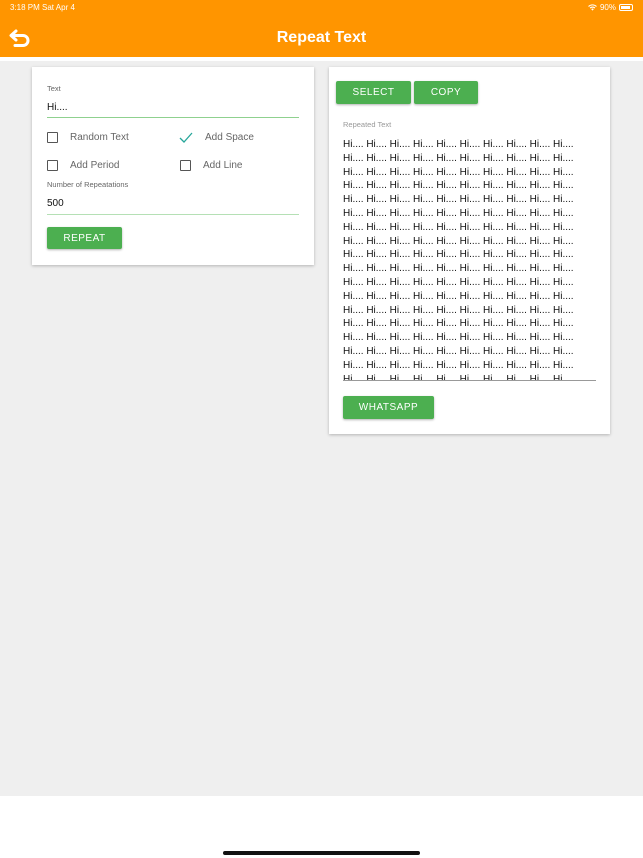 This screenshot has width=643, height=858. I want to click on checkbox-label: Add Line, so click(223, 165).